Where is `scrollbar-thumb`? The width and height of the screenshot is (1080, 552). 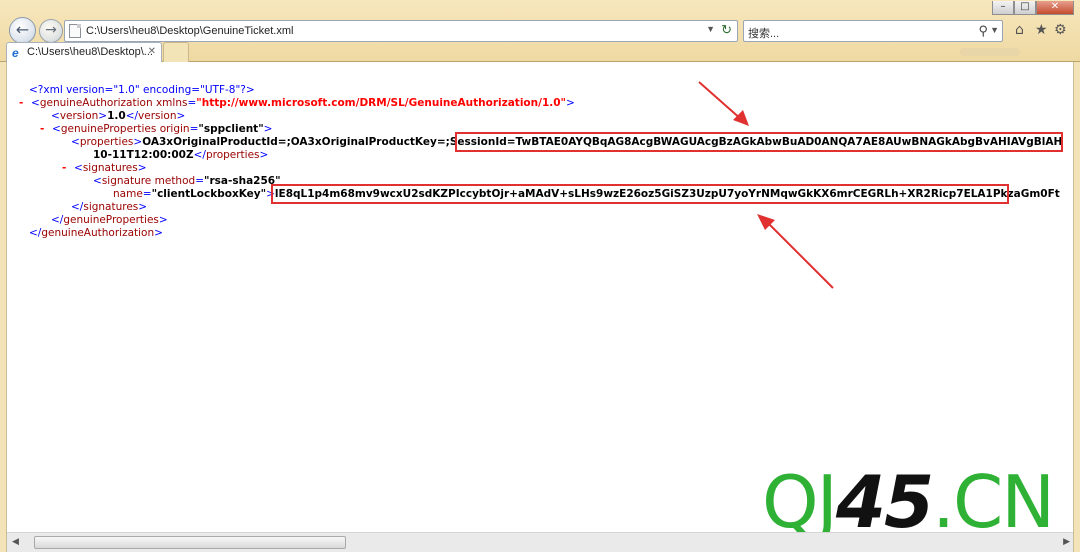 scrollbar-thumb is located at coordinates (190, 542).